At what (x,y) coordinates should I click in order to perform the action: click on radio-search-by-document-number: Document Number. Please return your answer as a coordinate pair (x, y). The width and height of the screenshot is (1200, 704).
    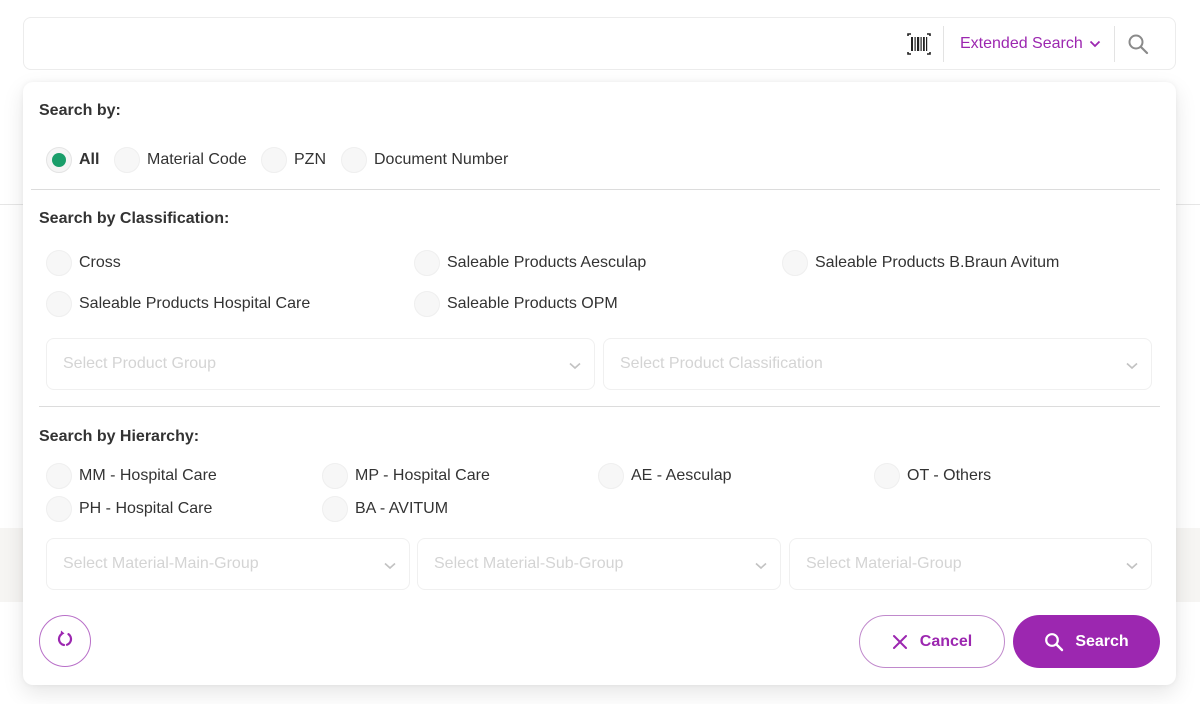
    Looking at the image, I should click on (424, 160).